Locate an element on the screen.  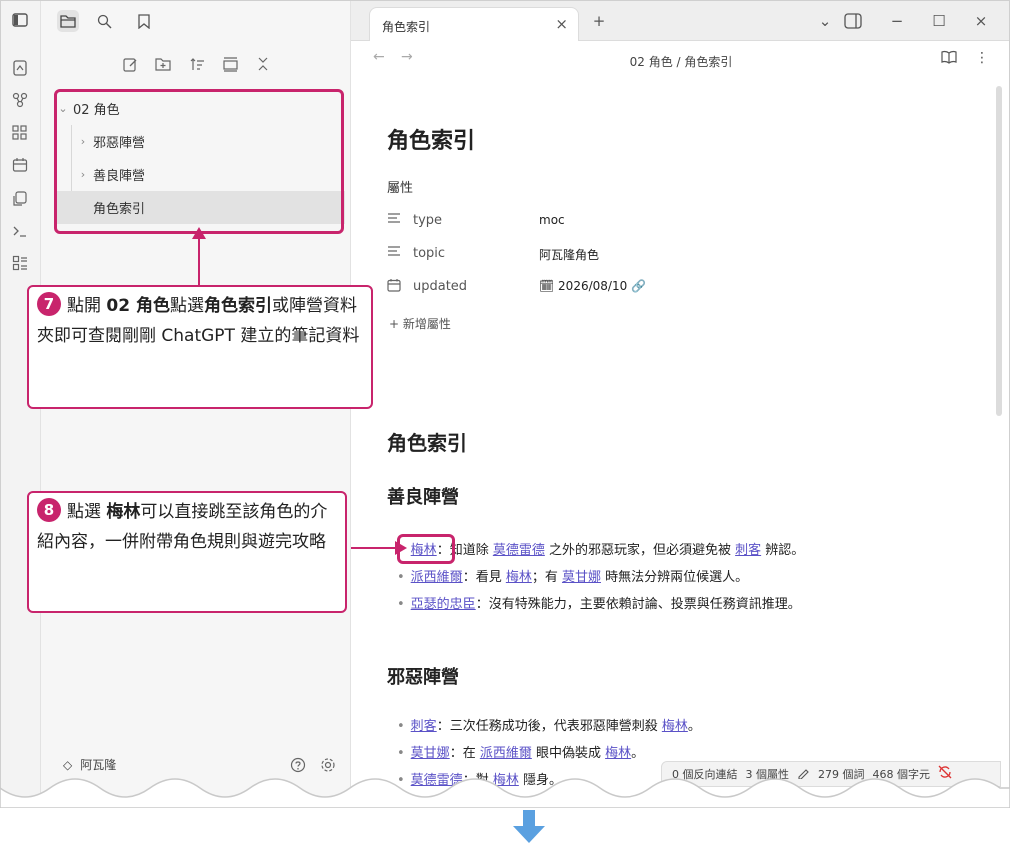
tab-list-chevron-icon: ⌄ is located at coordinates (825, 21).